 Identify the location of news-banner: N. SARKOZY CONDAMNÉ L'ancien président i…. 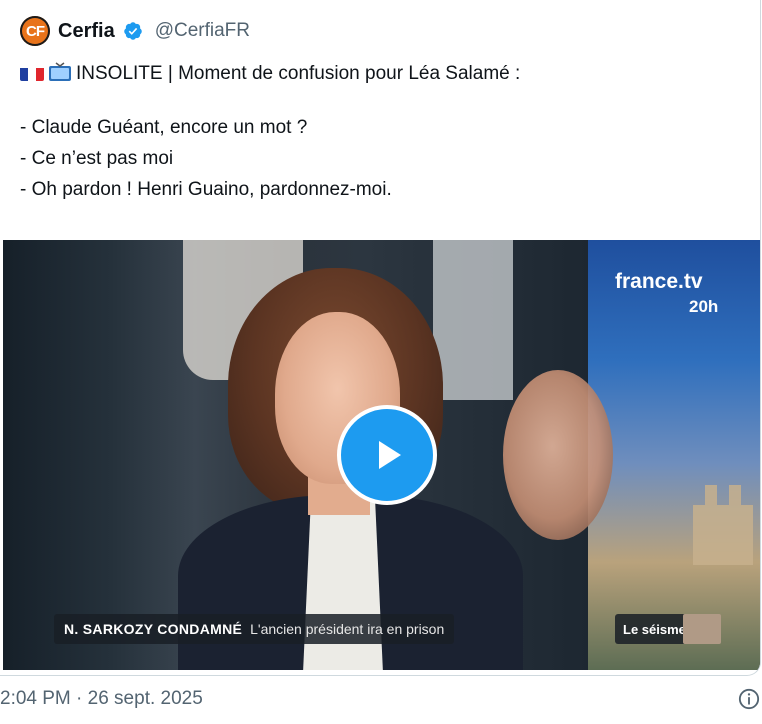
(254, 629).